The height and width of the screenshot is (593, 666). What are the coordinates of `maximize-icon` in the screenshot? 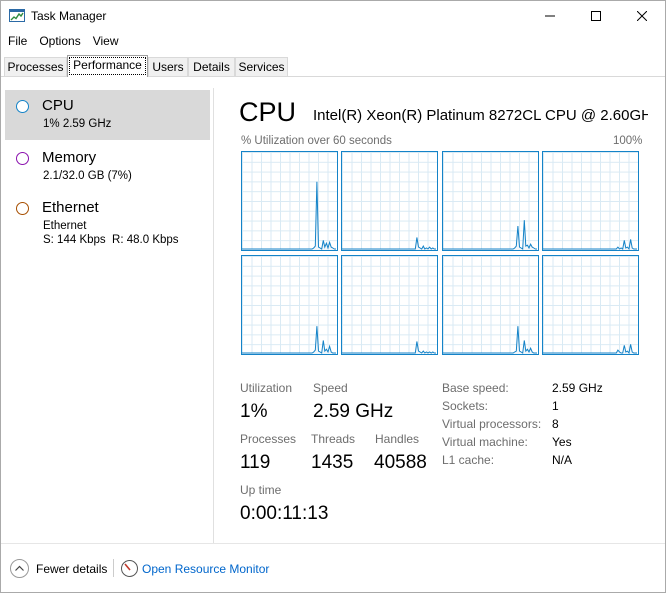 It's located at (596, 16).